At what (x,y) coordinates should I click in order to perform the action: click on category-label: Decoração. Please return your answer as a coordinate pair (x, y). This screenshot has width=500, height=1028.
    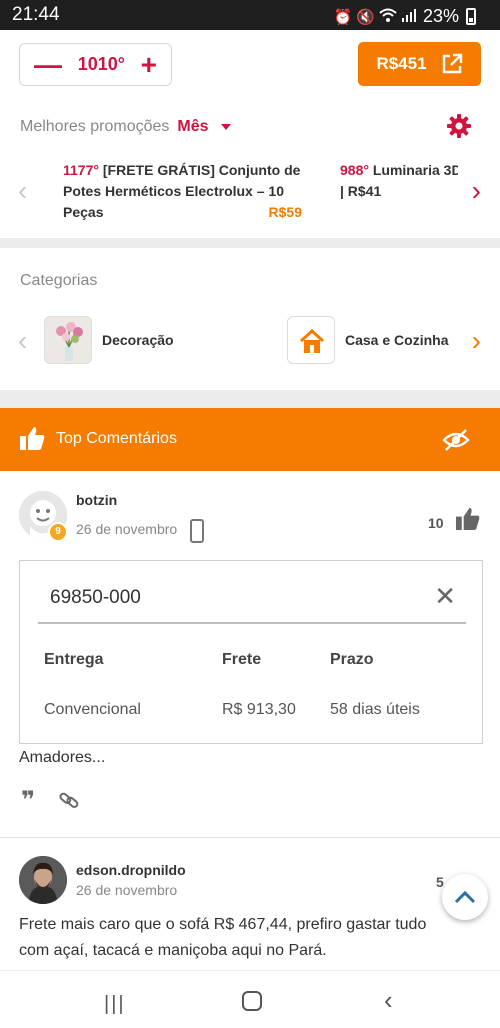
    Looking at the image, I should click on (138, 340).